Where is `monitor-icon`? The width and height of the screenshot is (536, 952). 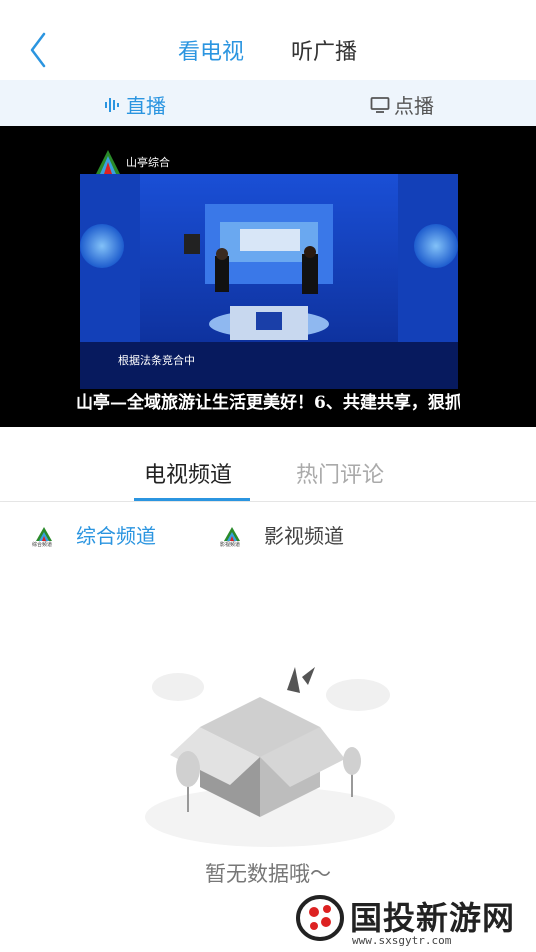
monitor-icon is located at coordinates (380, 104).